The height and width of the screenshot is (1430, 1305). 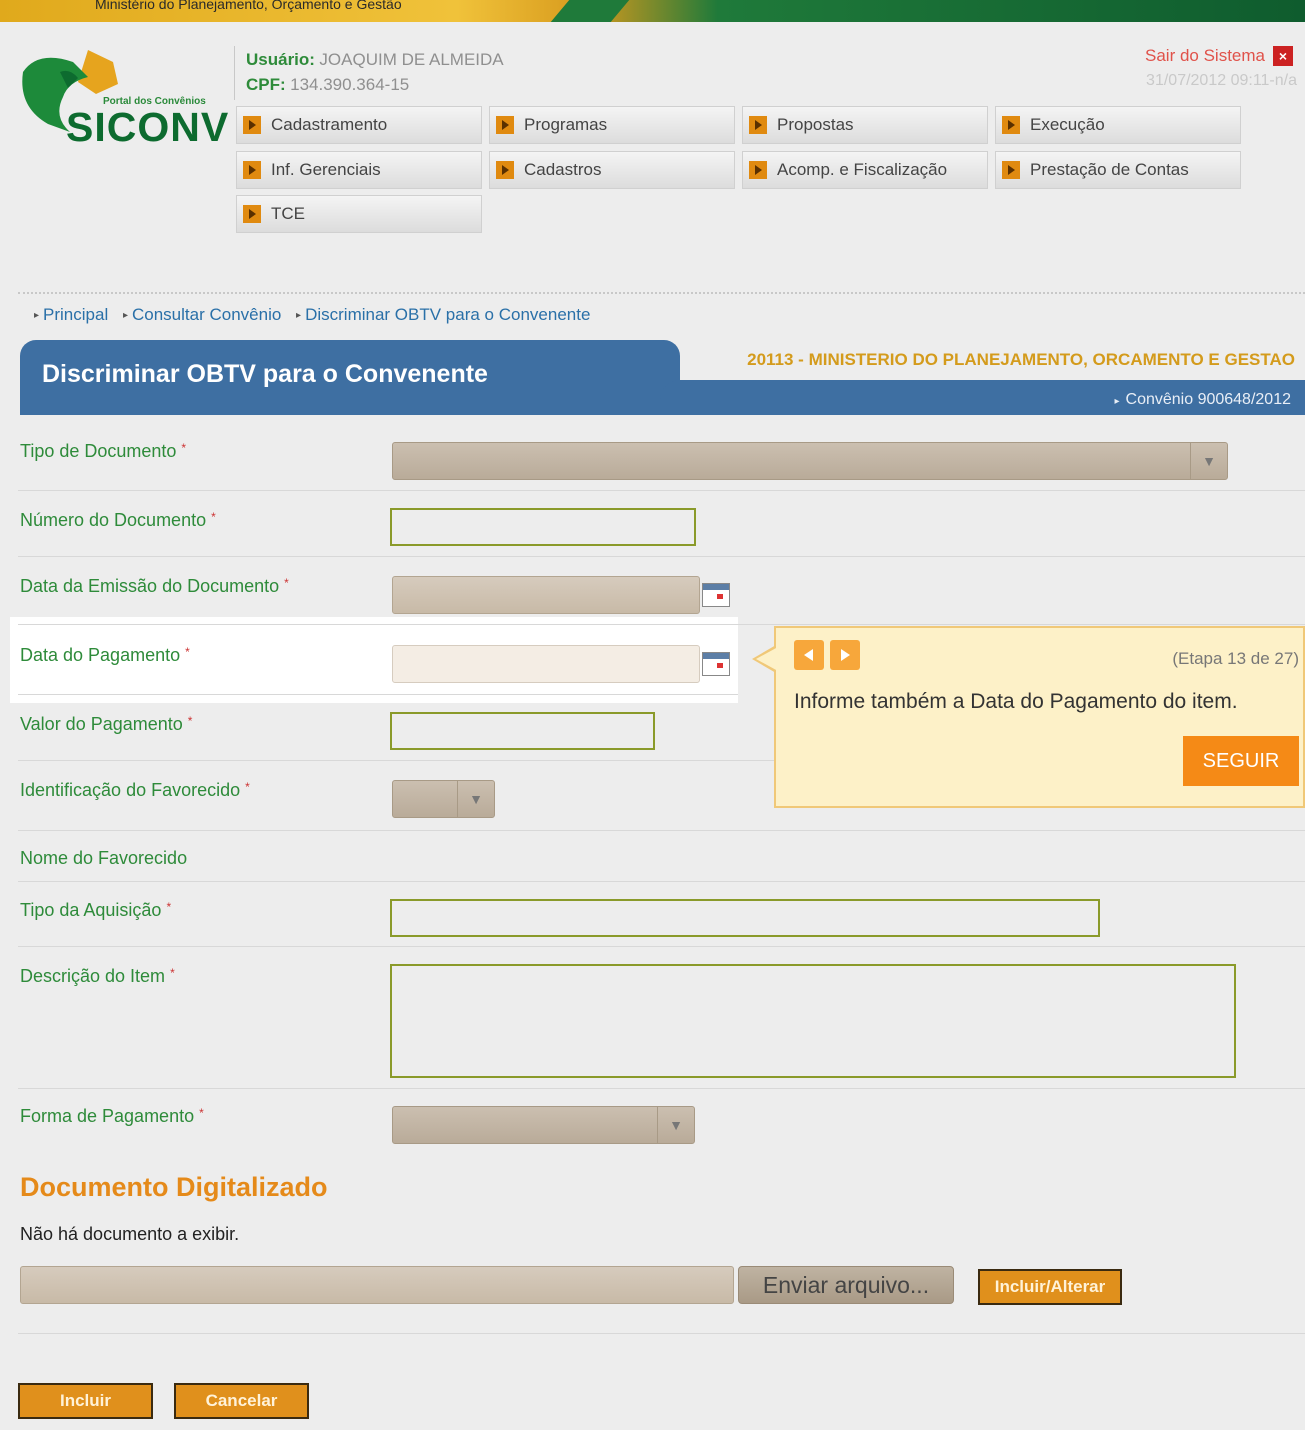 What do you see at coordinates (359, 125) in the screenshot?
I see `menu-cadastramento: Cadastramento` at bounding box center [359, 125].